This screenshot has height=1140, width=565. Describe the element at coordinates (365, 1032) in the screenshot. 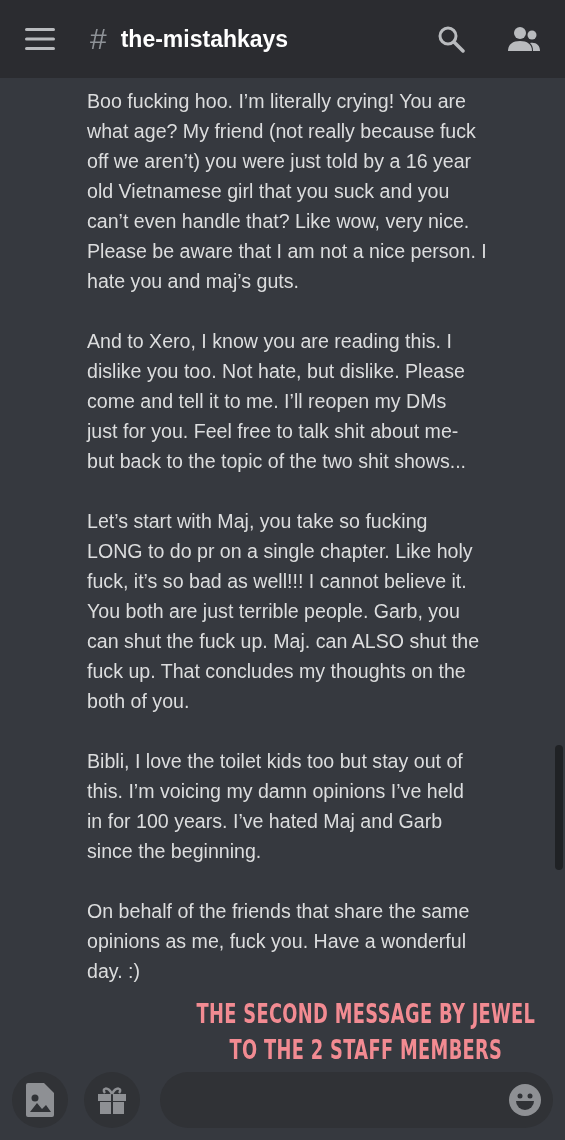

I see `caption-text: THE SECOND MESSAGE BY JEWEL TO THE 2 STAFF MEMBERS` at that location.